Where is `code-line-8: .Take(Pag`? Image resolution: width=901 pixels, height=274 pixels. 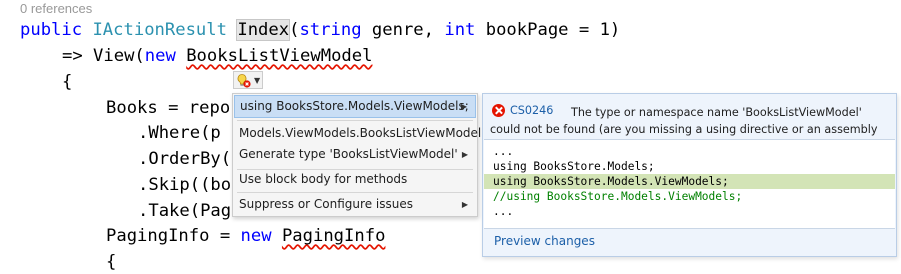
code-line-8: .Take(Pag is located at coordinates (184, 211).